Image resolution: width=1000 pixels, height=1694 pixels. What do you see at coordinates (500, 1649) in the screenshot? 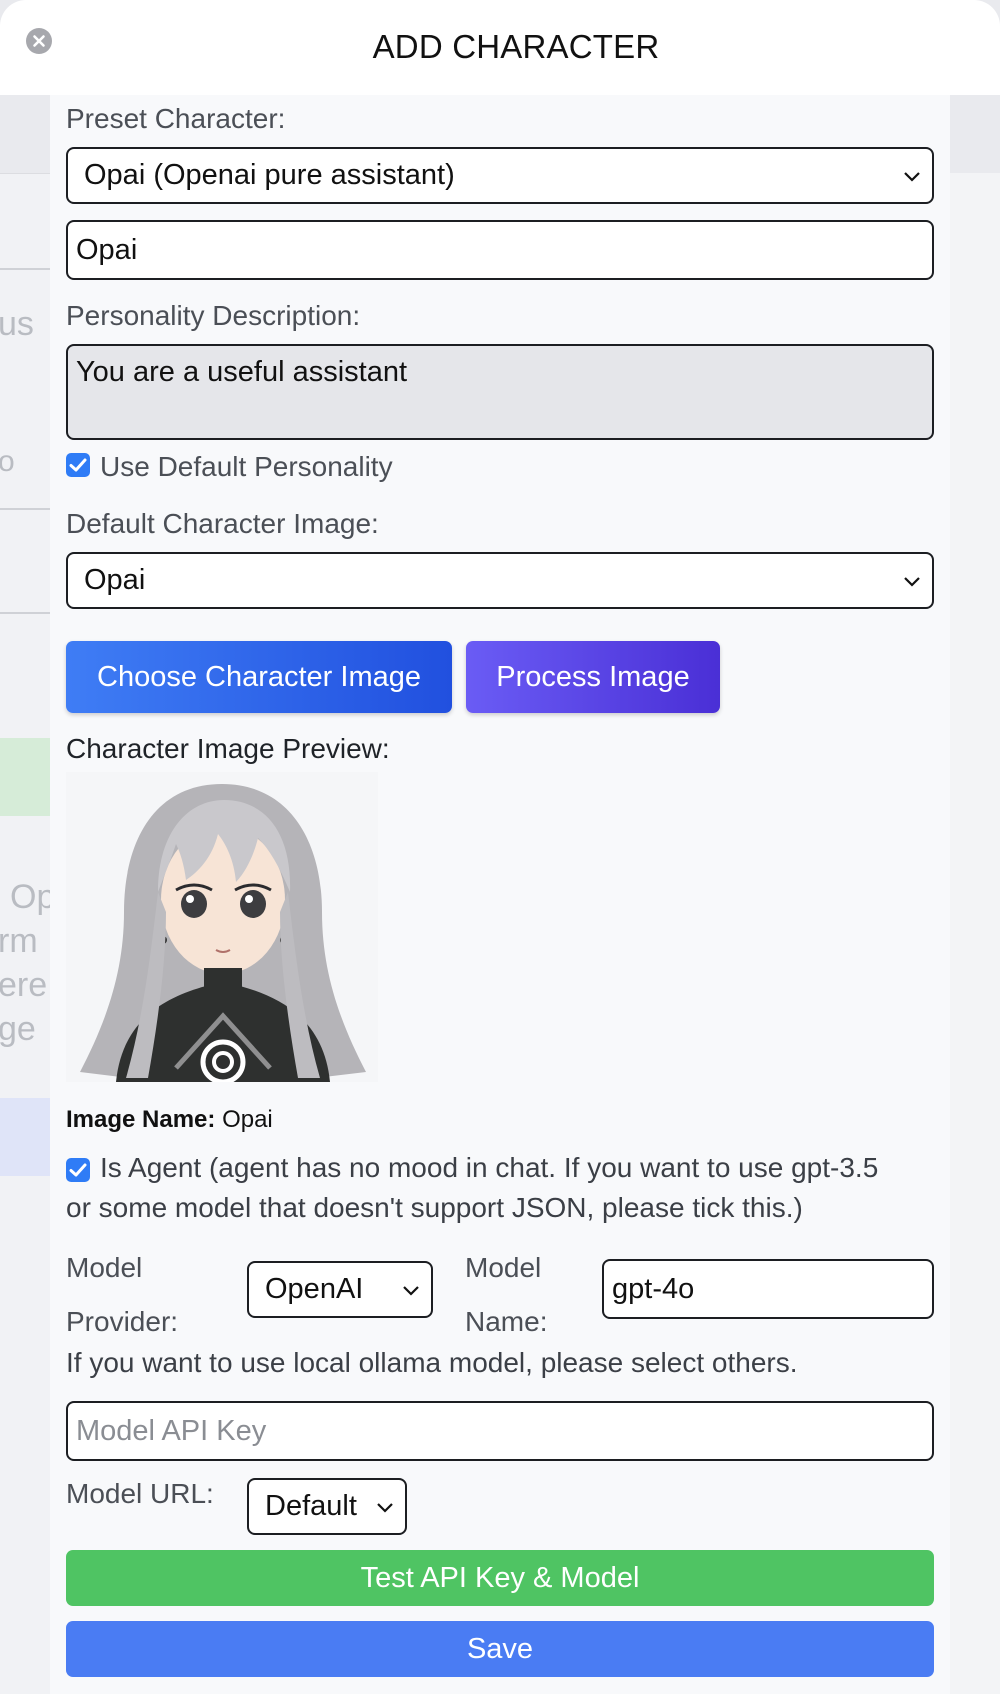
I see `save-button: Save` at bounding box center [500, 1649].